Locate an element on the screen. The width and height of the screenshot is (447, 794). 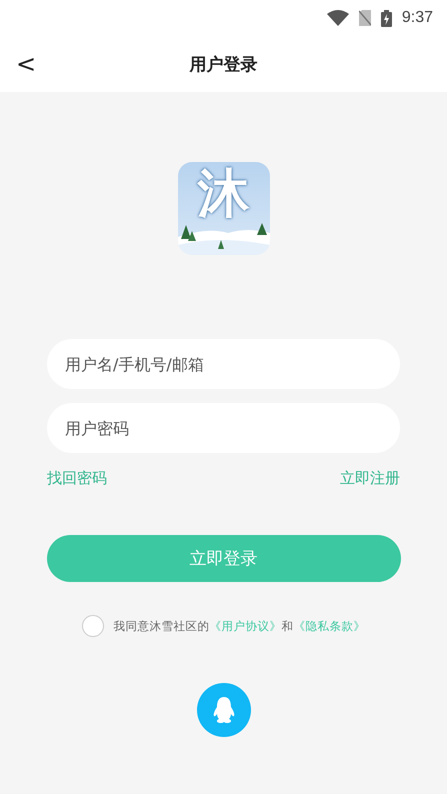
agreement-text: 我同意沐雪社区的《用户协议》和《隐私条款》 is located at coordinates (240, 626).